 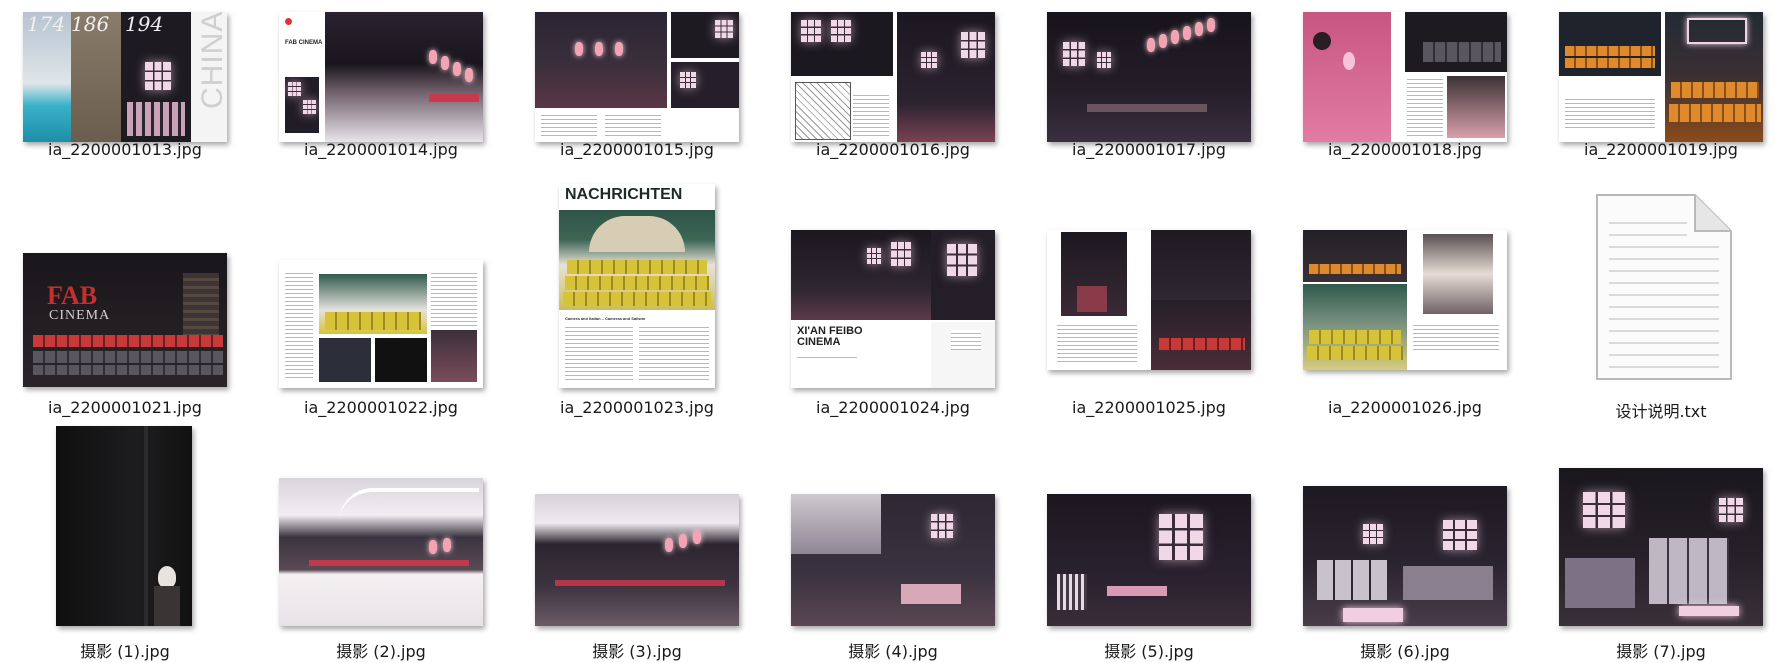 What do you see at coordinates (893, 149) in the screenshot?
I see `file-name: ia_2200001016.jpg` at bounding box center [893, 149].